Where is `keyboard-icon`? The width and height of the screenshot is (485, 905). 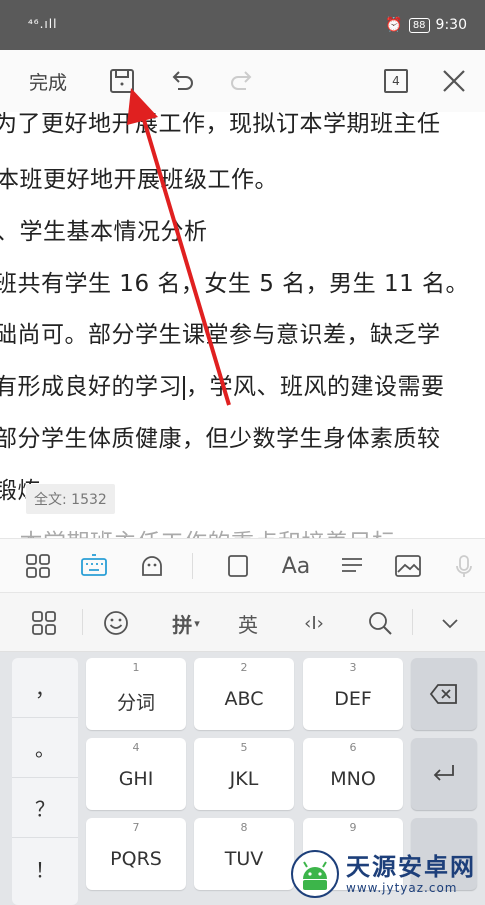
keyboard-icon is located at coordinates (94, 565).